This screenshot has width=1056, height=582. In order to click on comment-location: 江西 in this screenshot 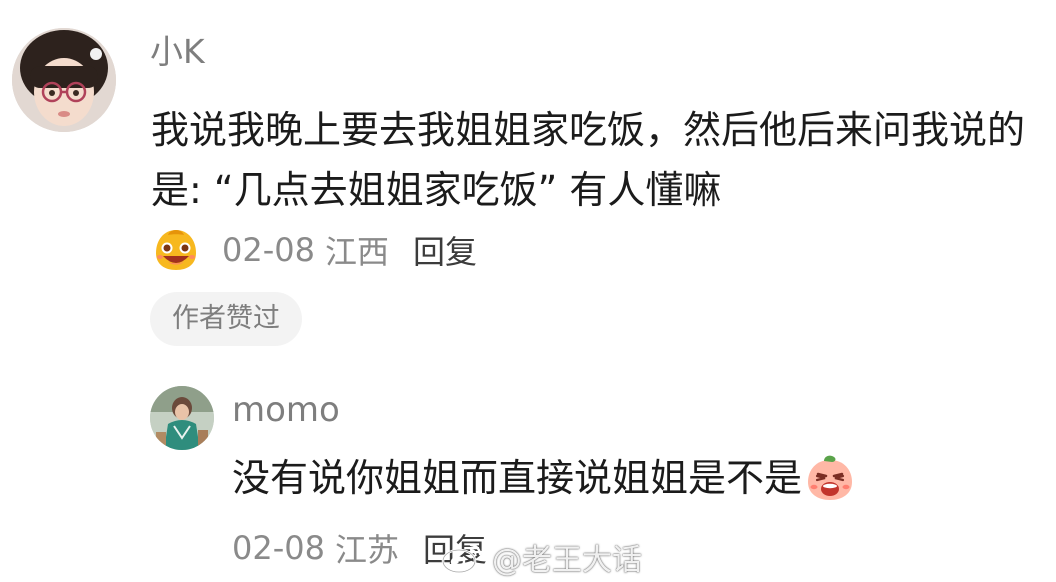, I will do `click(356, 252)`.